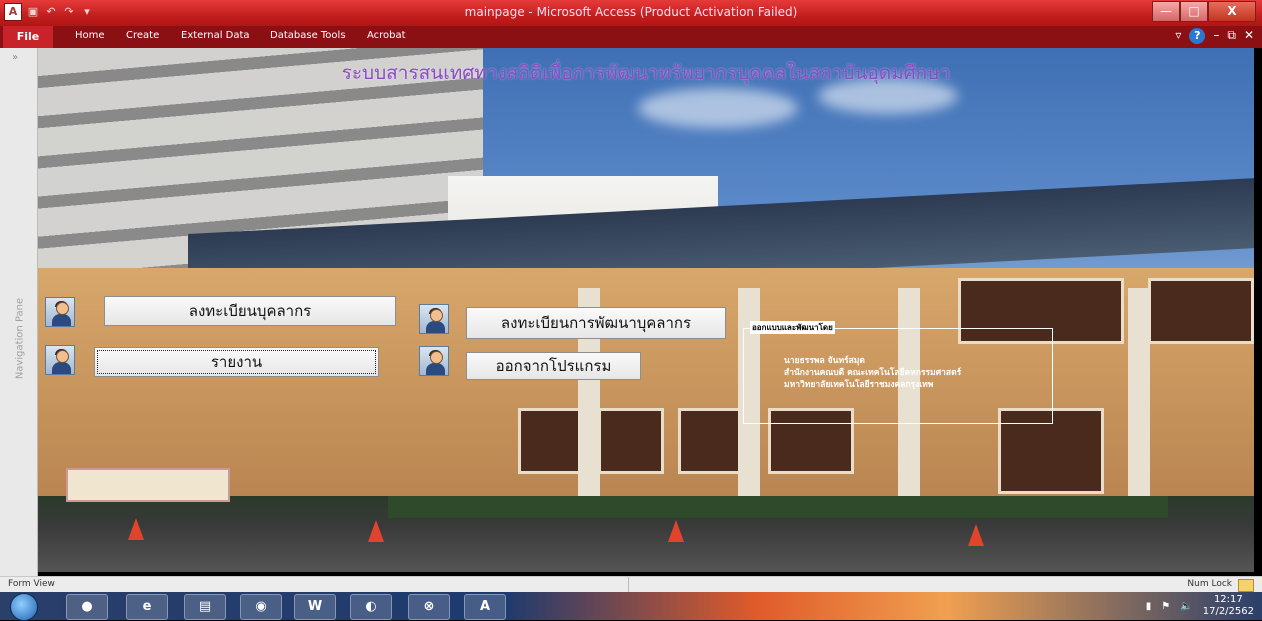  Describe the element at coordinates (215, 35) in the screenshot. I see `tab-external-data: External Data` at that location.